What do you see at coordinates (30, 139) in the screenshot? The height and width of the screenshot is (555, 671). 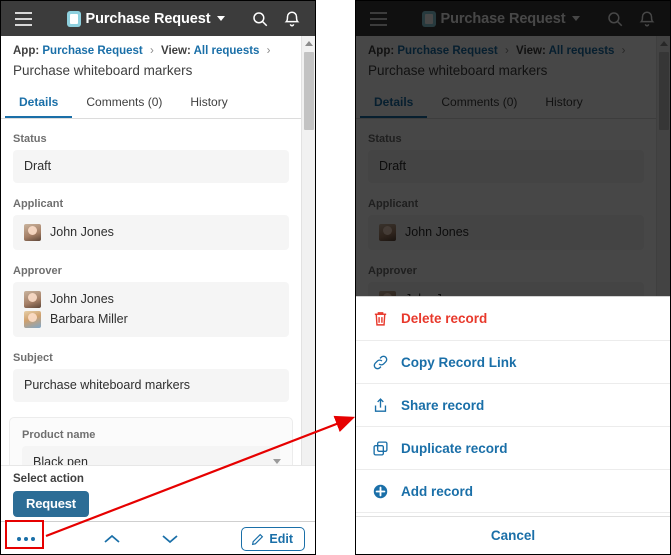 I see `field-label-status: Status` at bounding box center [30, 139].